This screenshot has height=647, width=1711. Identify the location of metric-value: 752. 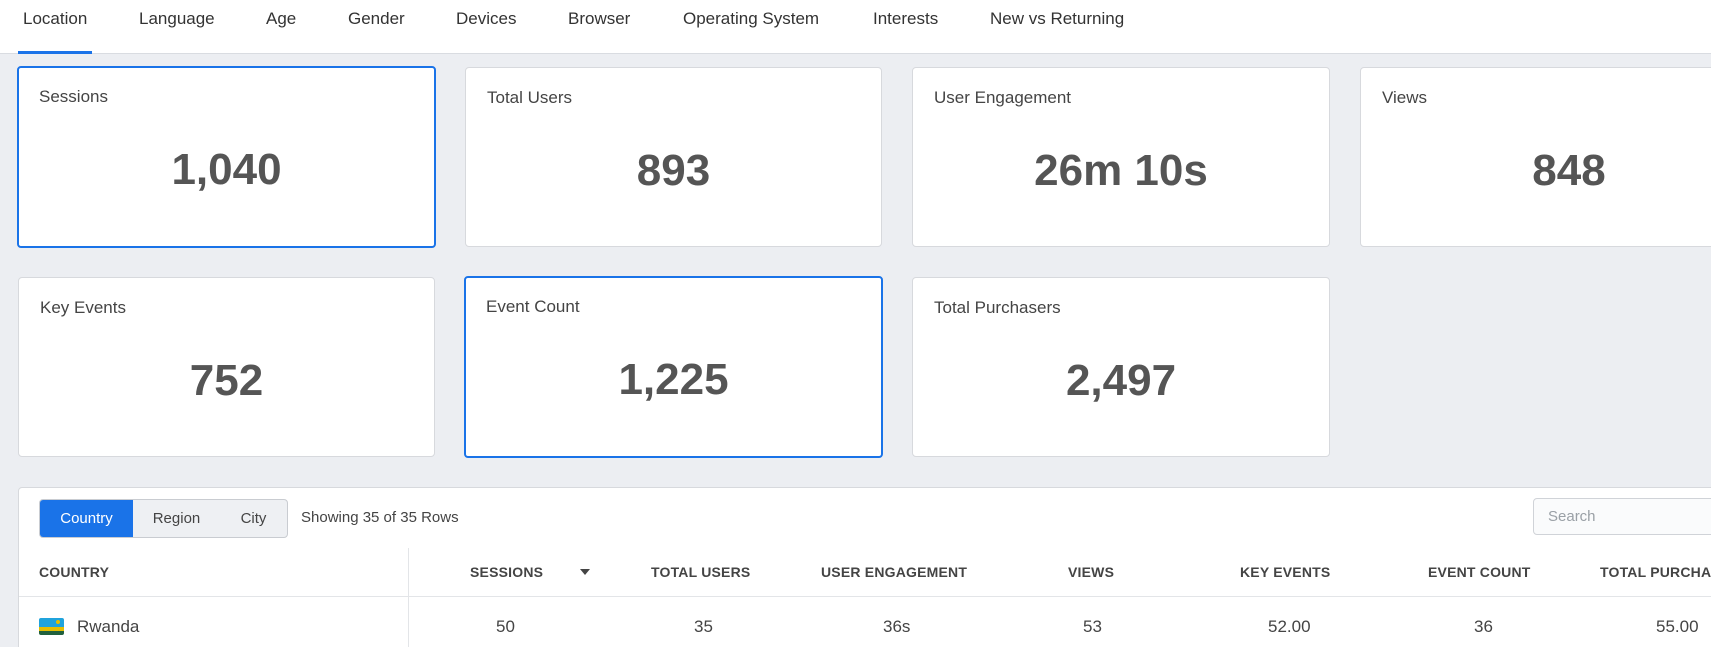
(226, 380).